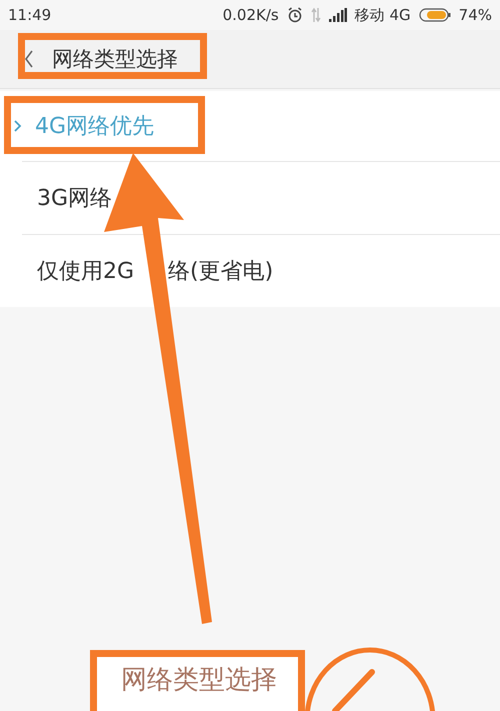 This screenshot has width=500, height=711. I want to click on clock-time: 11:49, so click(30, 15).